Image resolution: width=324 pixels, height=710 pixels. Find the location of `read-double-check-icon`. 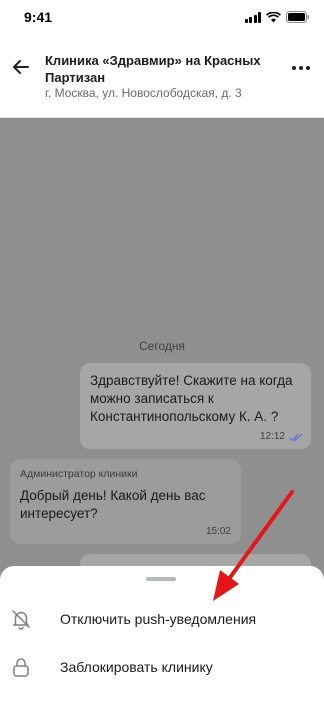

read-double-check-icon is located at coordinates (296, 437).